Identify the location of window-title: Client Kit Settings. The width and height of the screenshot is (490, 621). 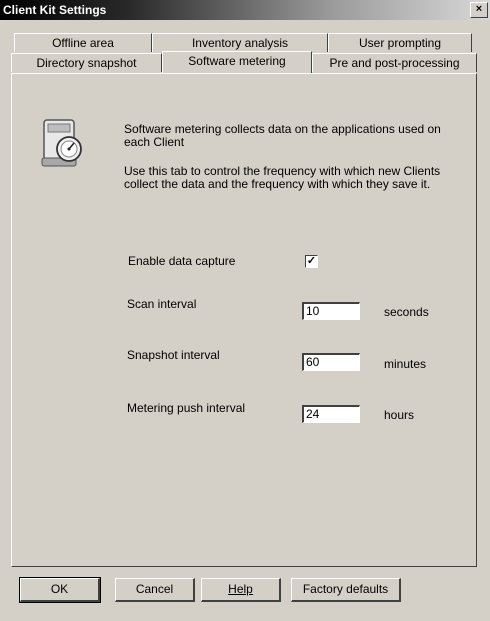
(55, 10).